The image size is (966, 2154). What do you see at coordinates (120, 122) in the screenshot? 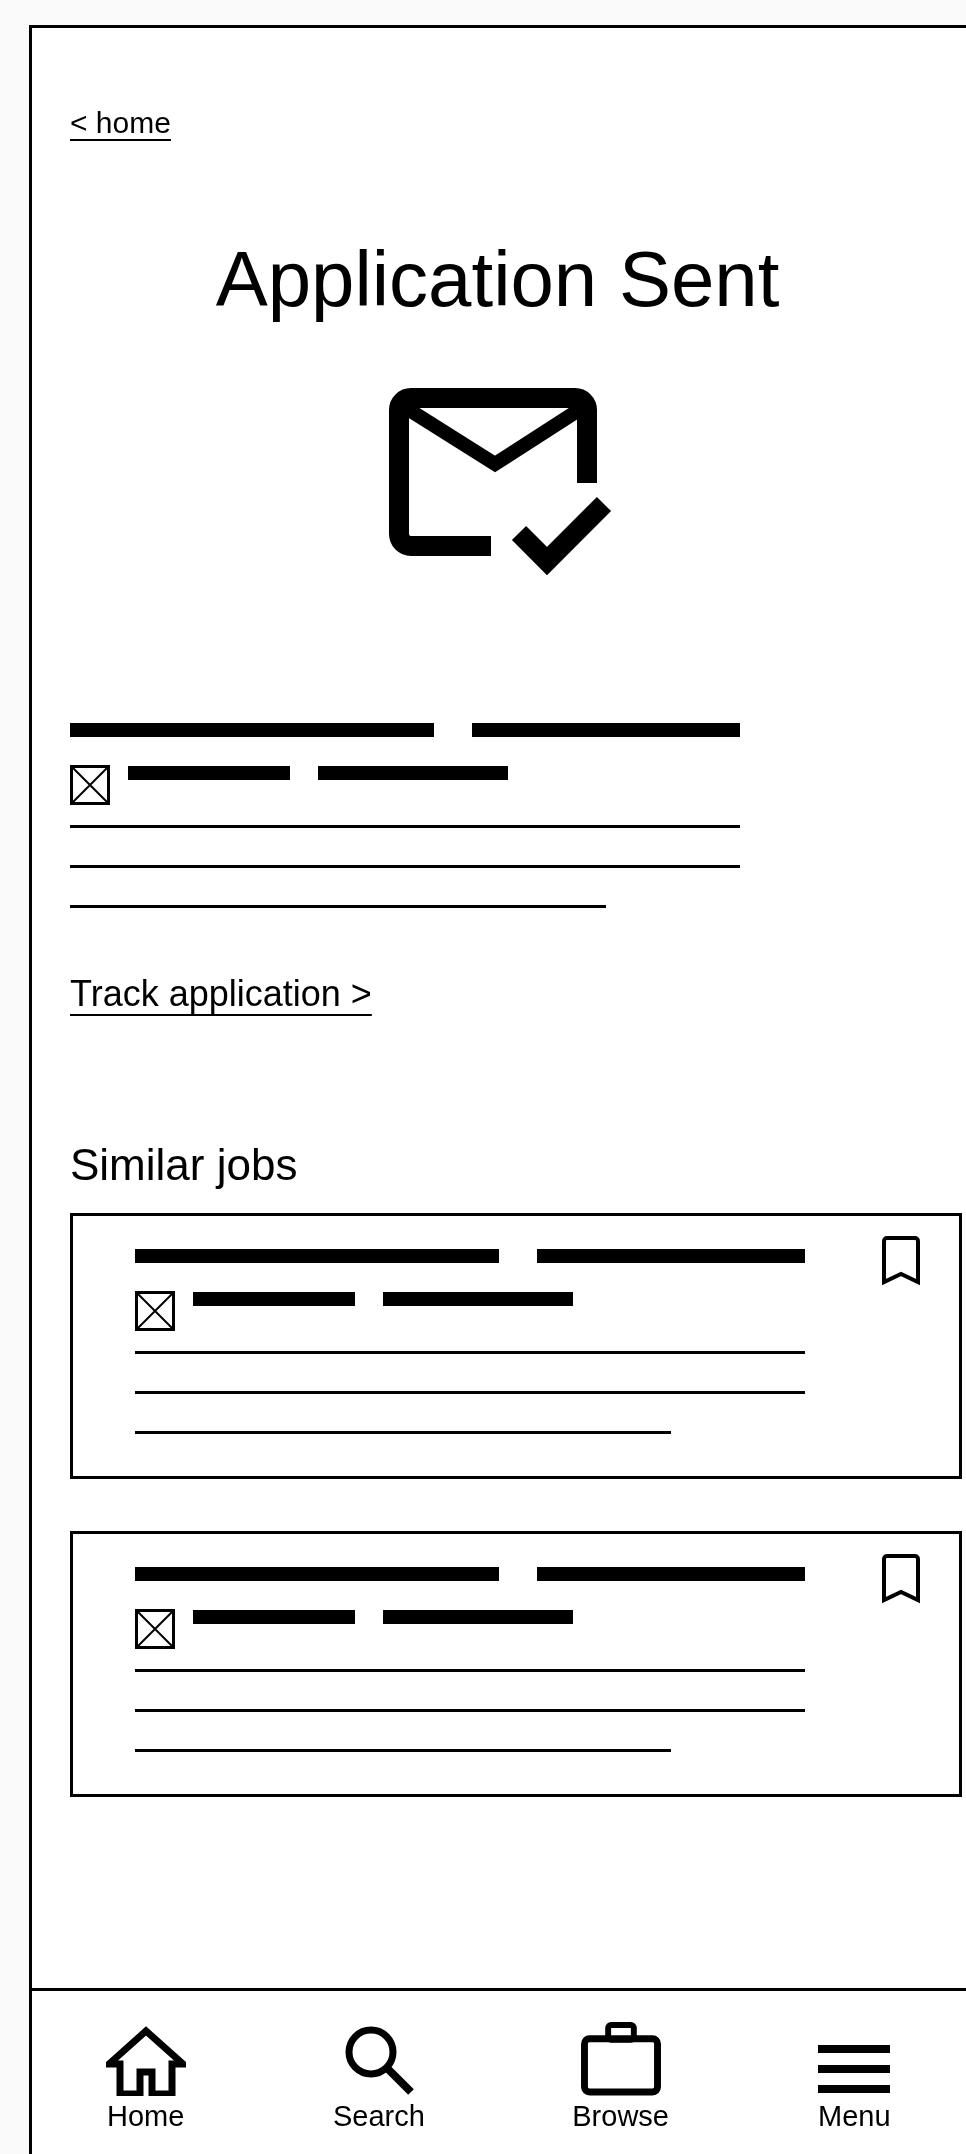
I see `back-link: < home` at bounding box center [120, 122].